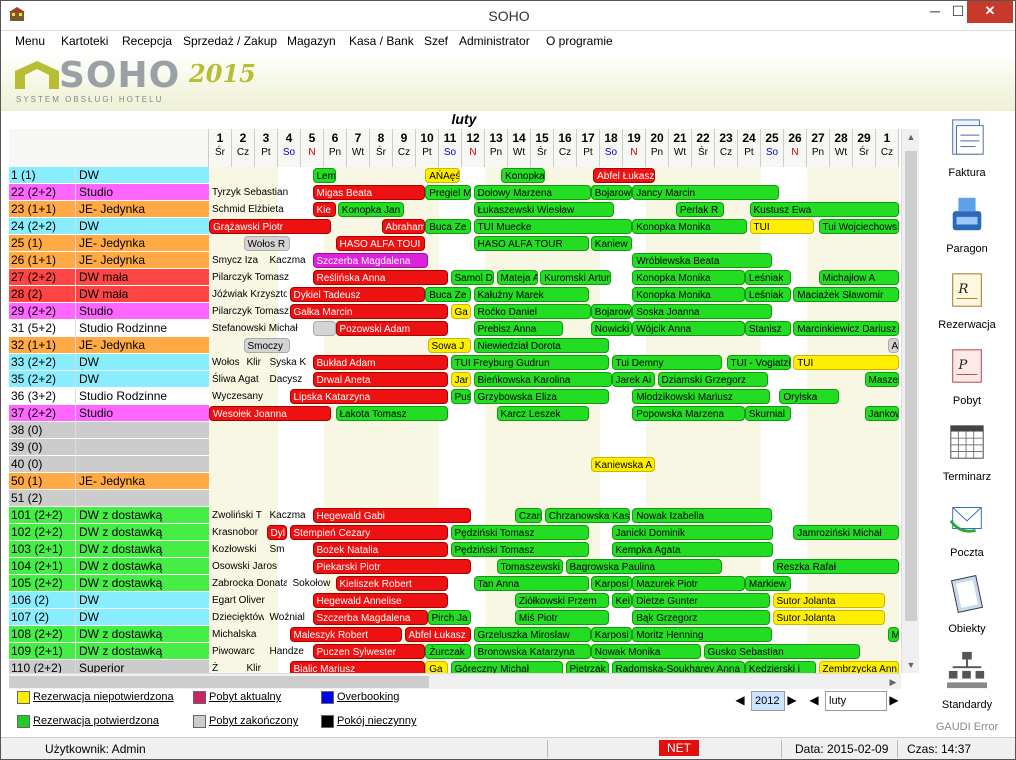 The height and width of the screenshot is (760, 1016). Describe the element at coordinates (42, 413) in the screenshot. I see `room-code: 37 (2+2)` at that location.